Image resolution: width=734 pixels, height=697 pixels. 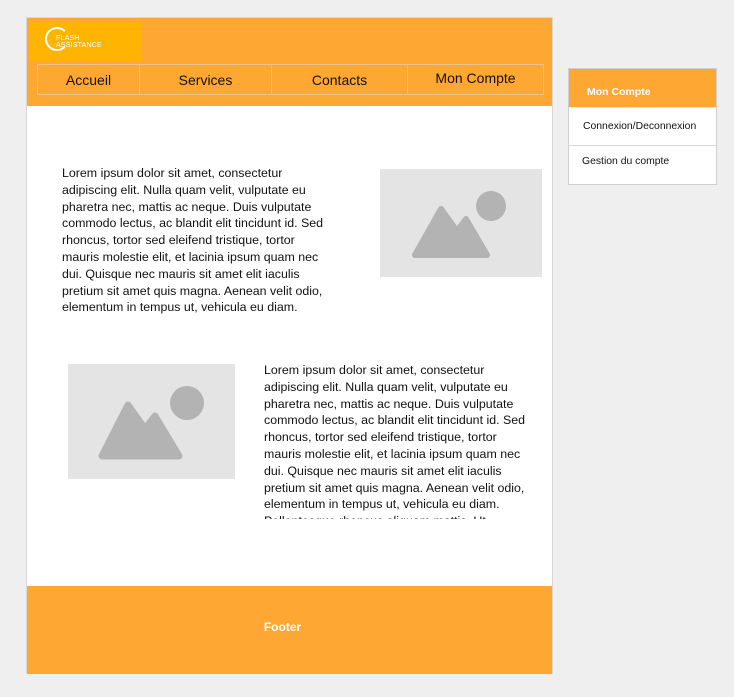 I want to click on menu-item-gestion-compte: Gestion du compte, so click(x=646, y=161).